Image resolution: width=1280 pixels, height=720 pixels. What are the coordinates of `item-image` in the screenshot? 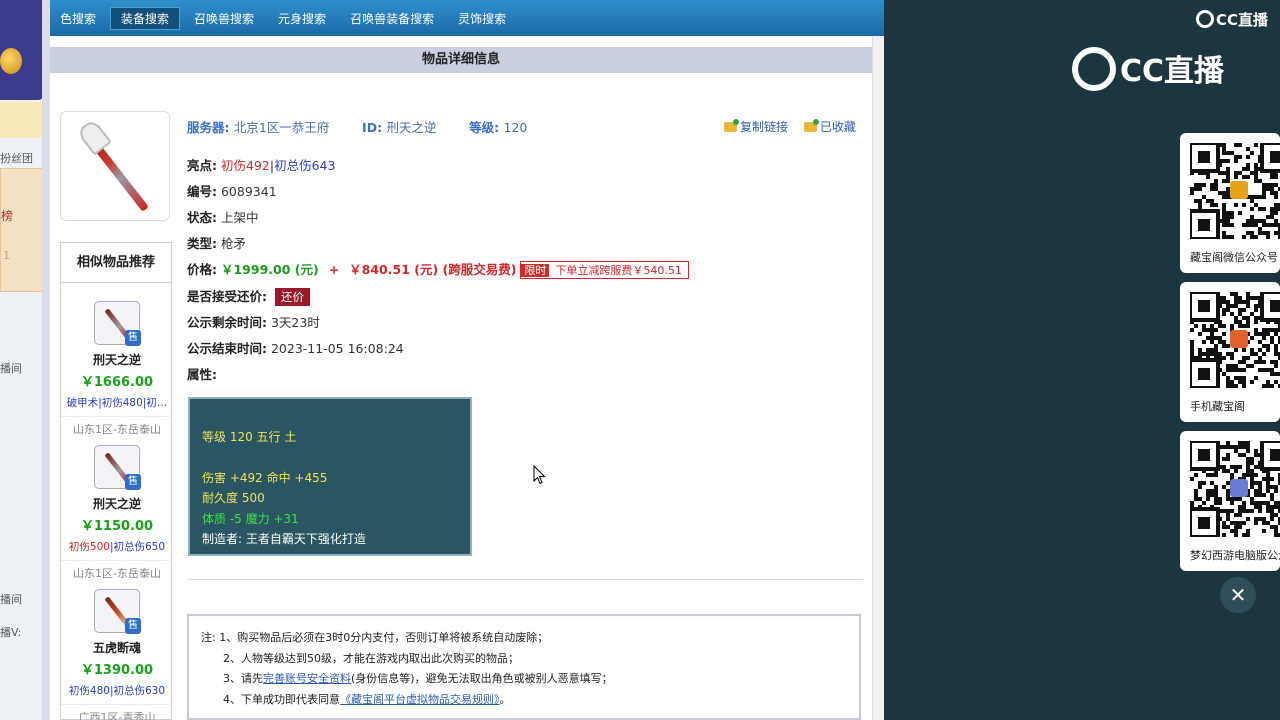 It's located at (115, 166).